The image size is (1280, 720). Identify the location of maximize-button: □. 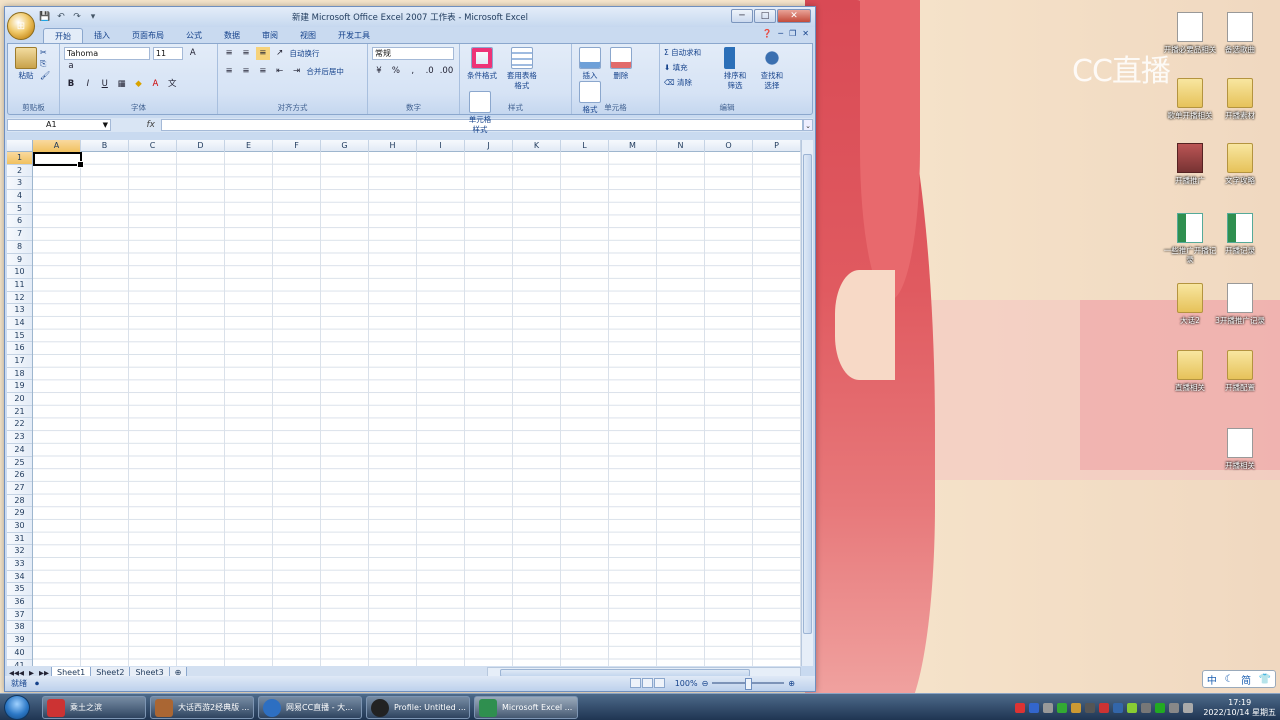
(765, 16).